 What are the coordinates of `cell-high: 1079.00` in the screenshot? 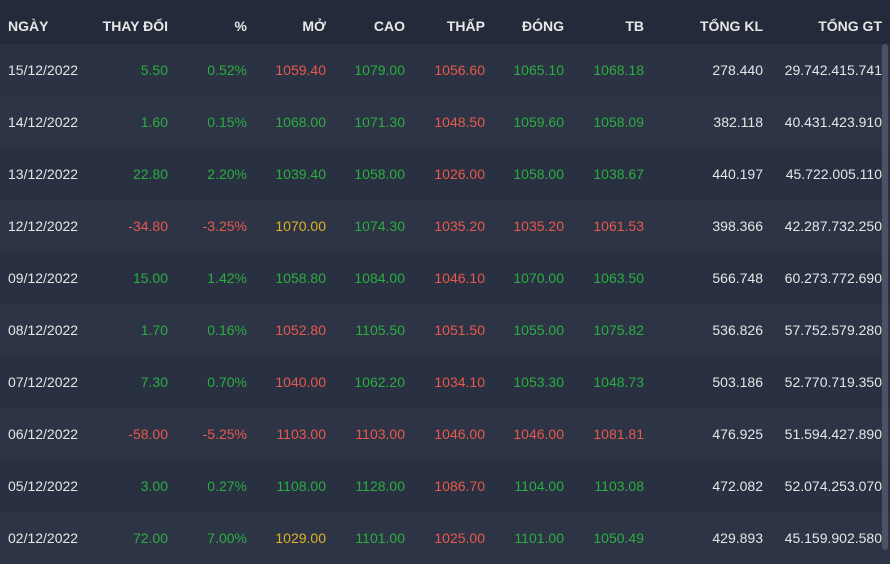 It's located at (379, 70).